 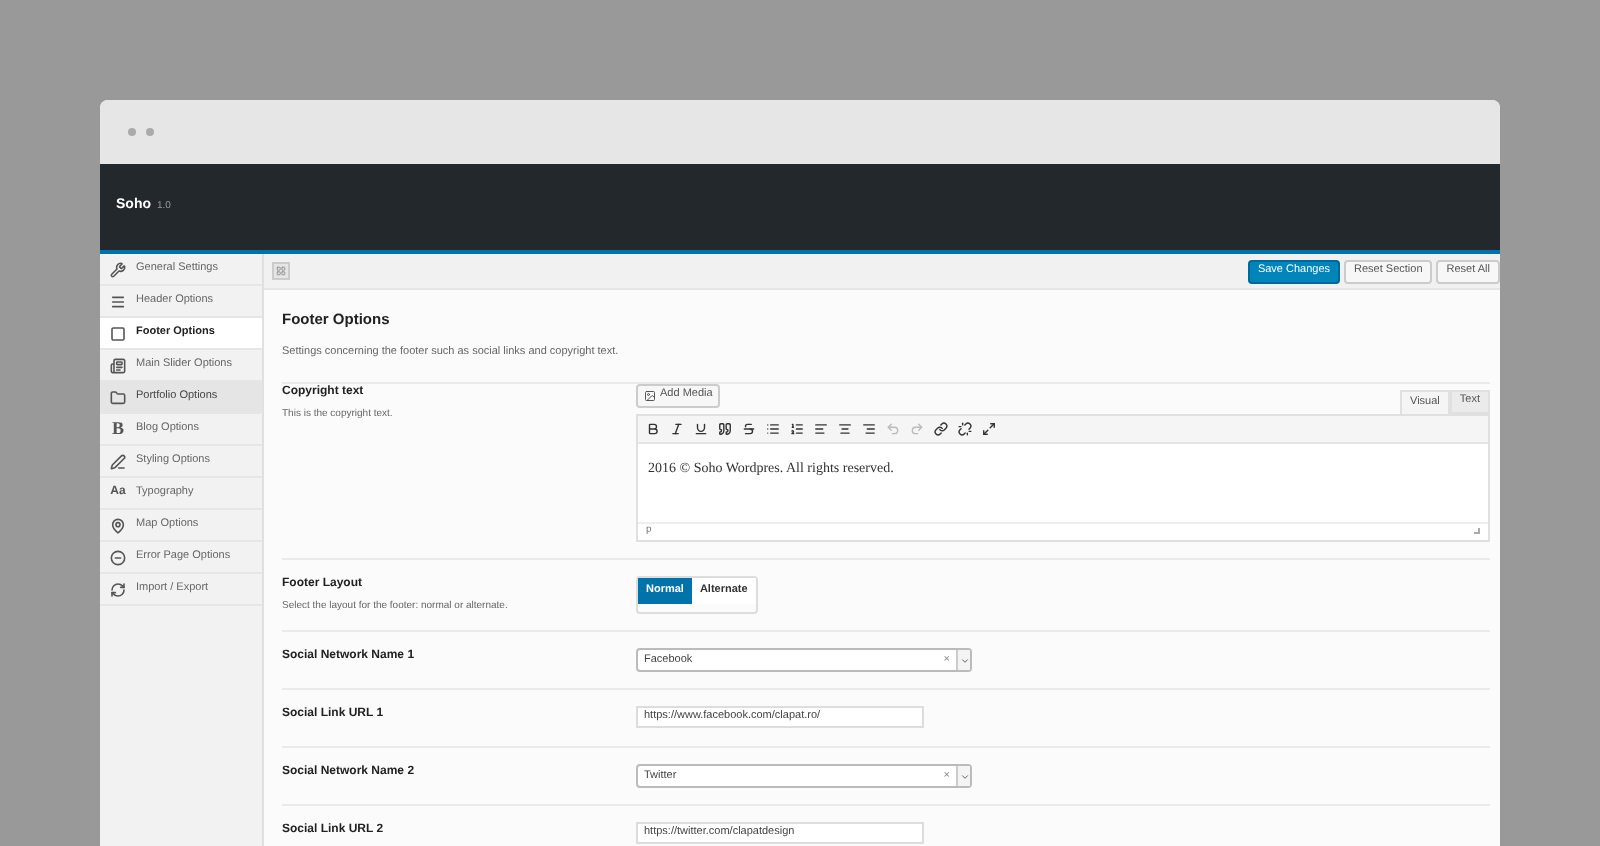 I want to click on align-center-icon, so click(x=845, y=428).